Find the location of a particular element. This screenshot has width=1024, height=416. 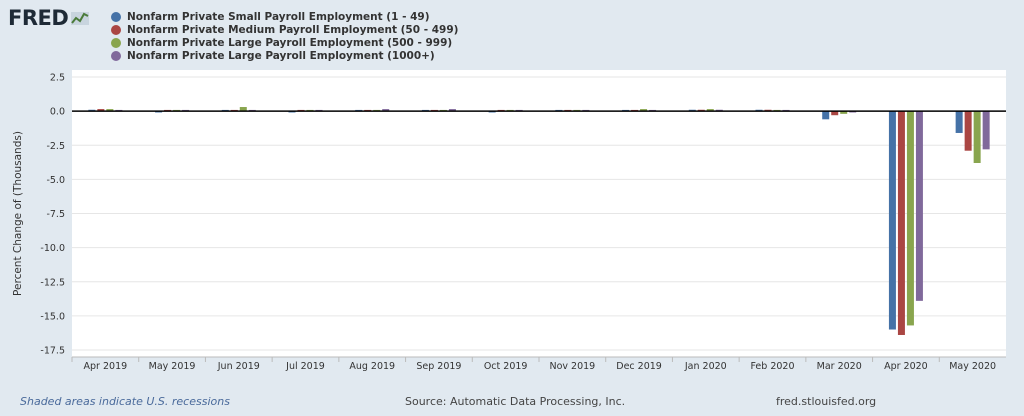

x-tick-label: May 2019 is located at coordinates (172, 366).